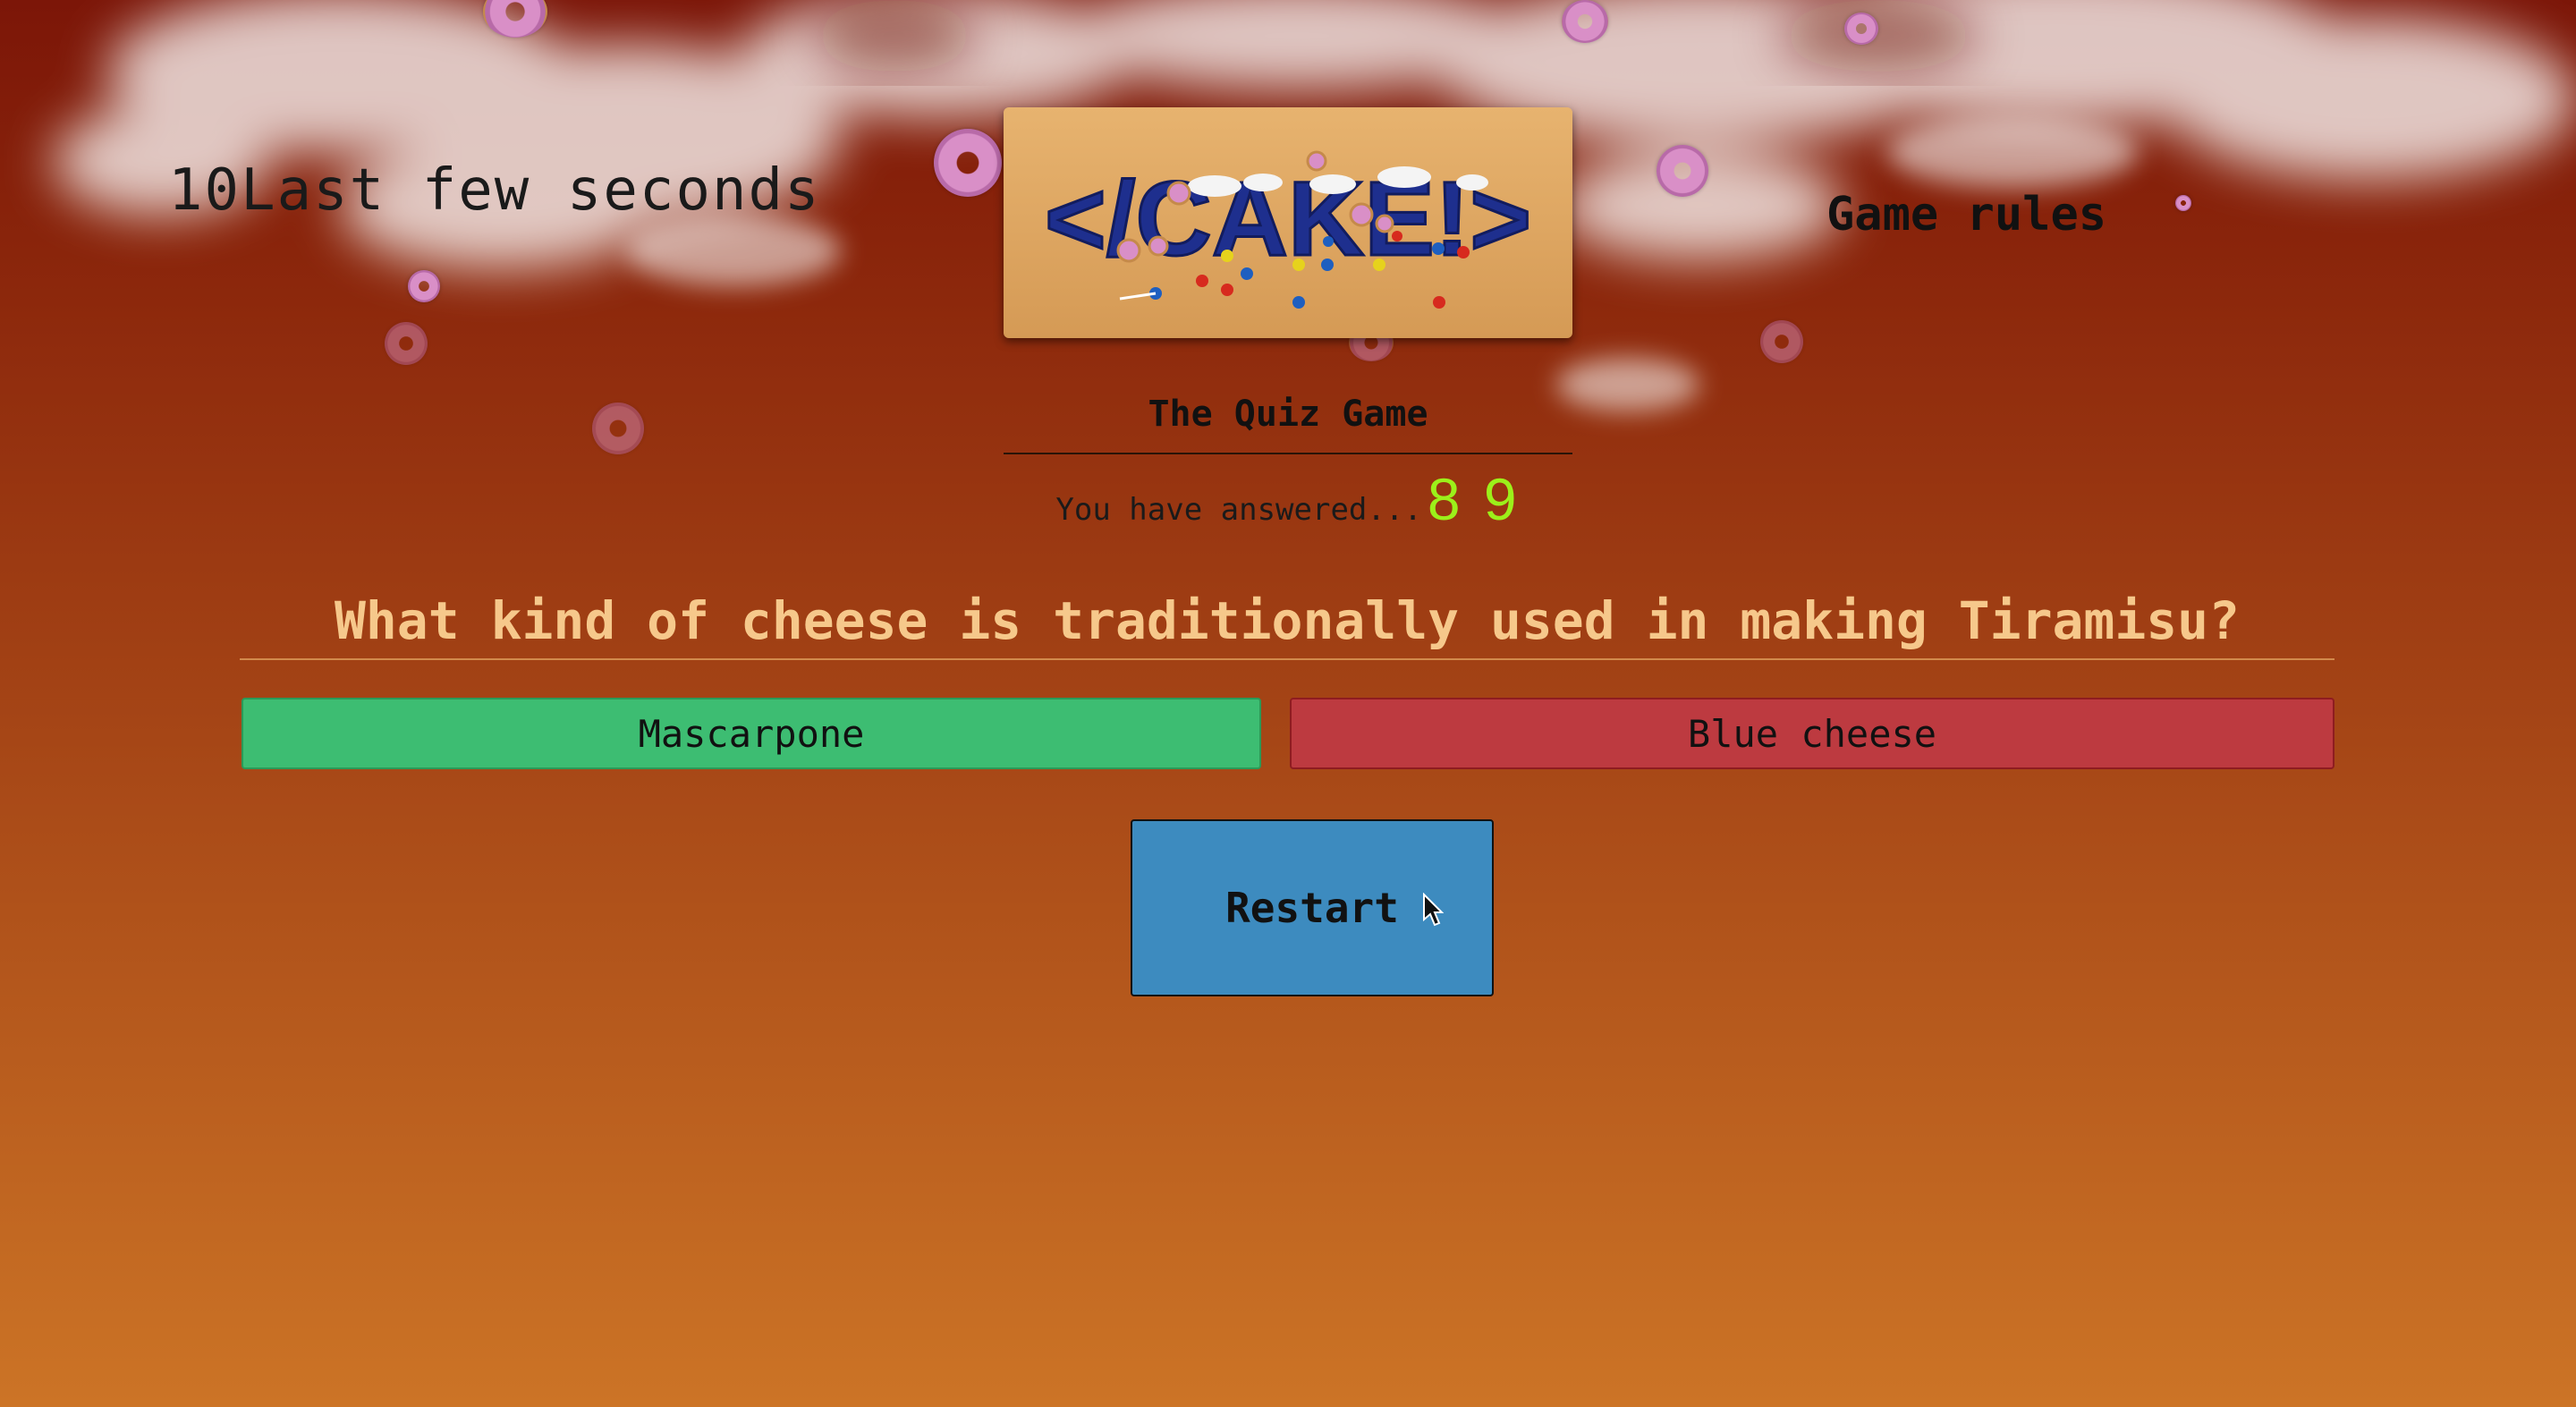 The image size is (2576, 1407). I want to click on answered-value: 8, so click(1445, 499).